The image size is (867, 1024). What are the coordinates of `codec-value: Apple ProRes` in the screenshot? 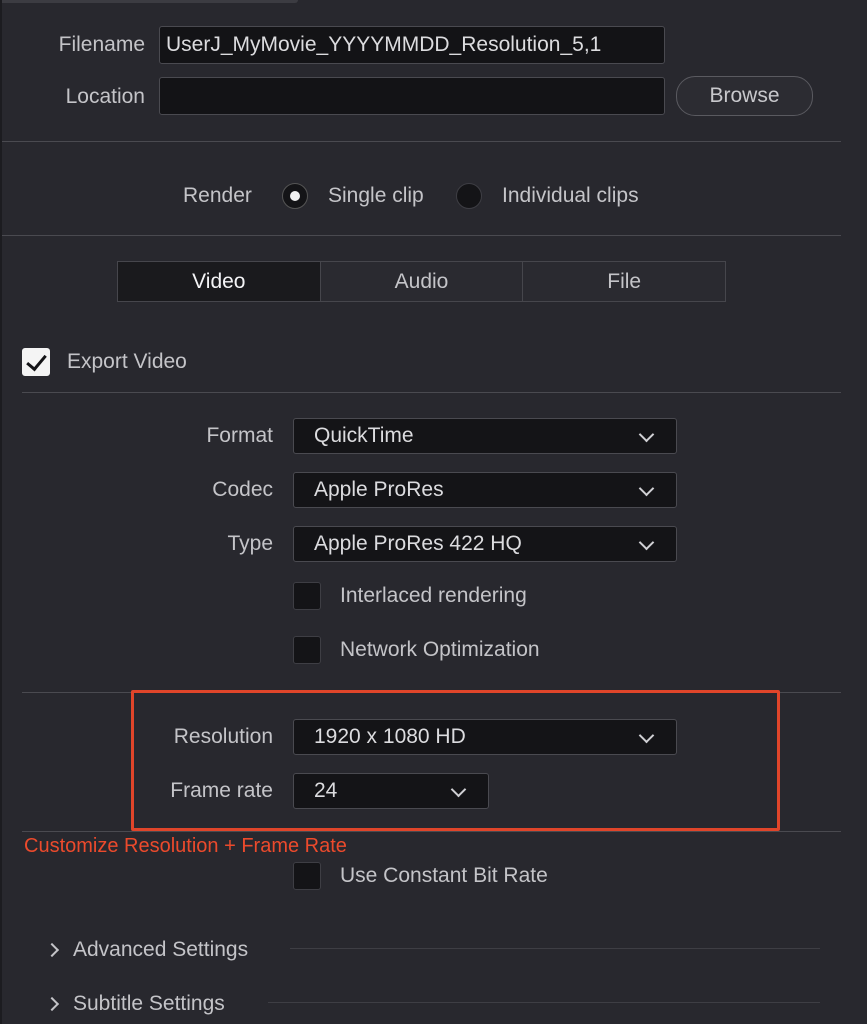 It's located at (379, 489).